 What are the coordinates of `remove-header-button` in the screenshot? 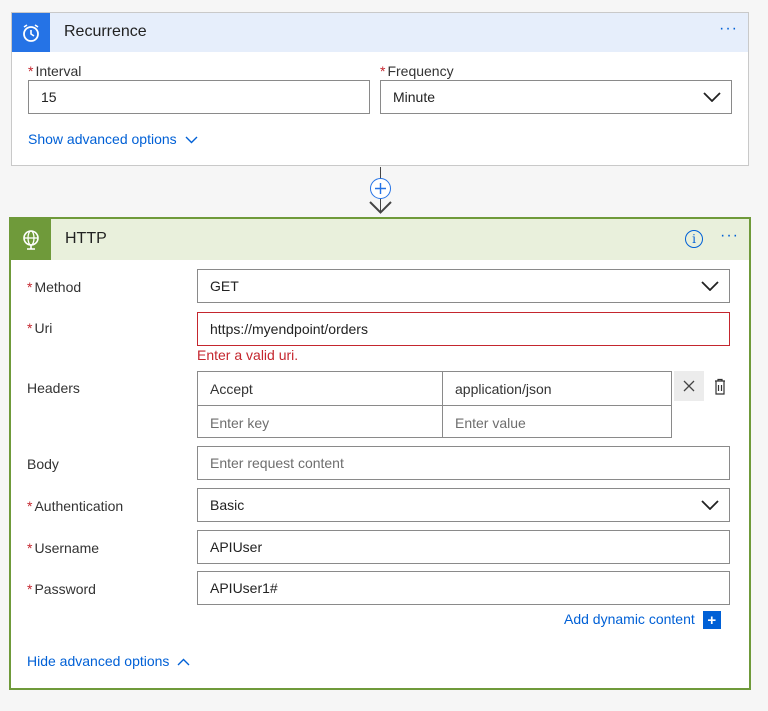 It's located at (689, 386).